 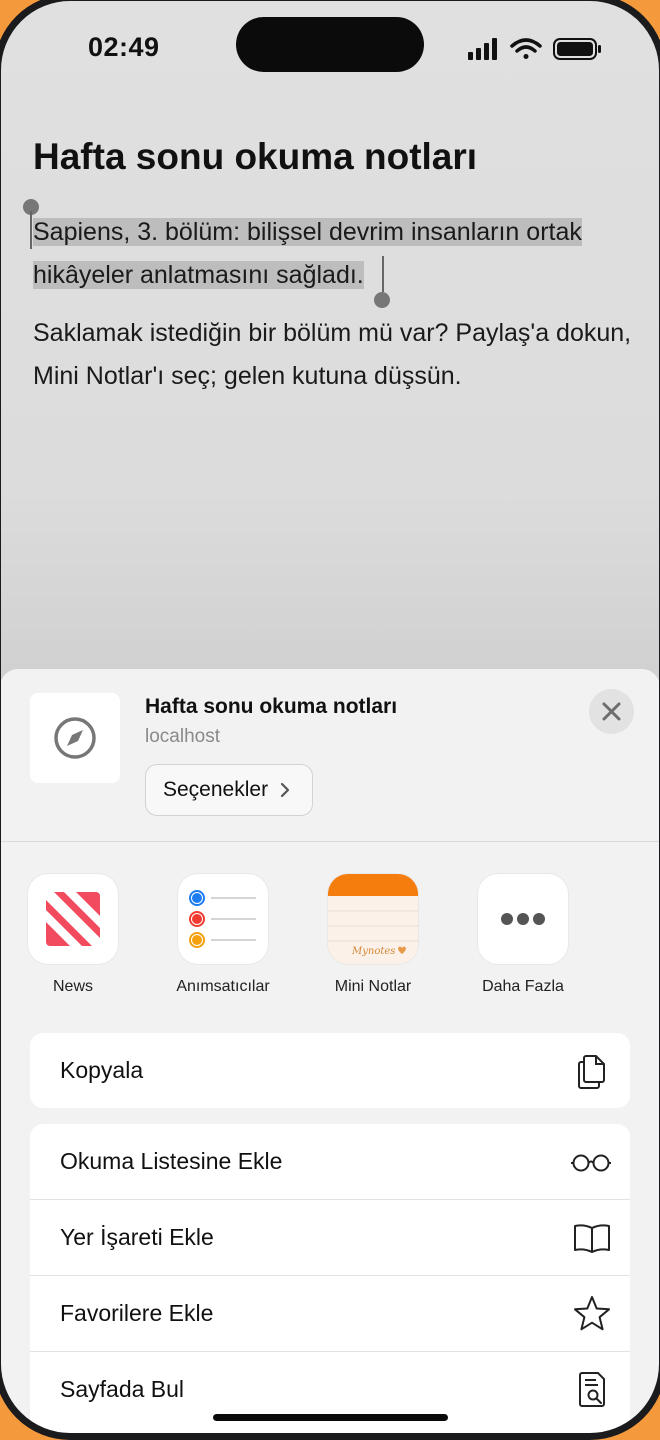 What do you see at coordinates (523, 986) in the screenshot?
I see `app-label-more: Daha Fazla` at bounding box center [523, 986].